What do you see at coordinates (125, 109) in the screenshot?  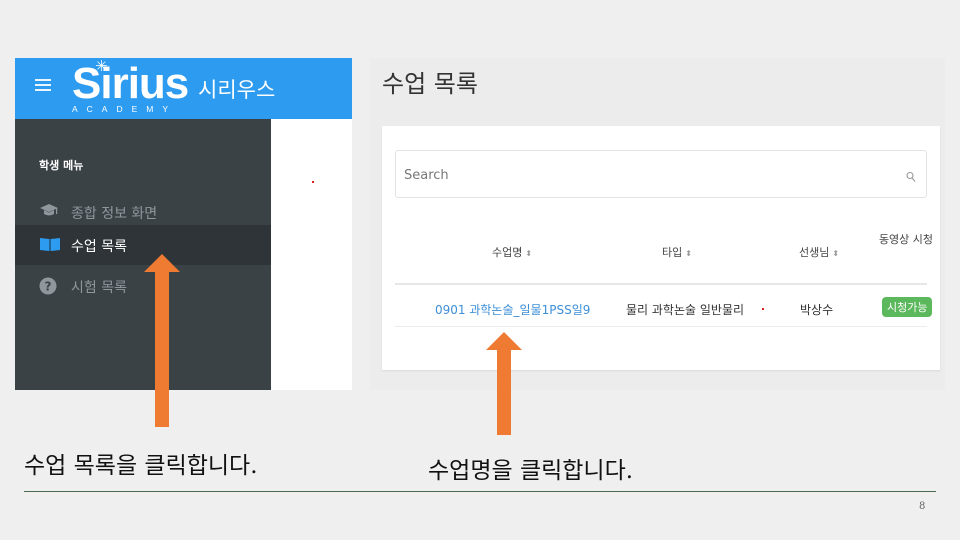 I see `logo-subtitle: ACADEMY` at bounding box center [125, 109].